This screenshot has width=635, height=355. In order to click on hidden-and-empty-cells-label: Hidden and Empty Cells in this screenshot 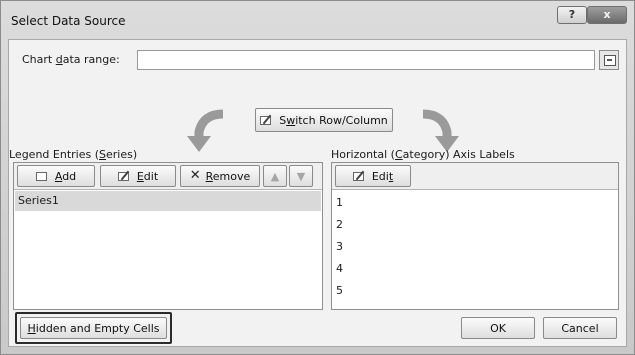, I will do `click(93, 328)`.